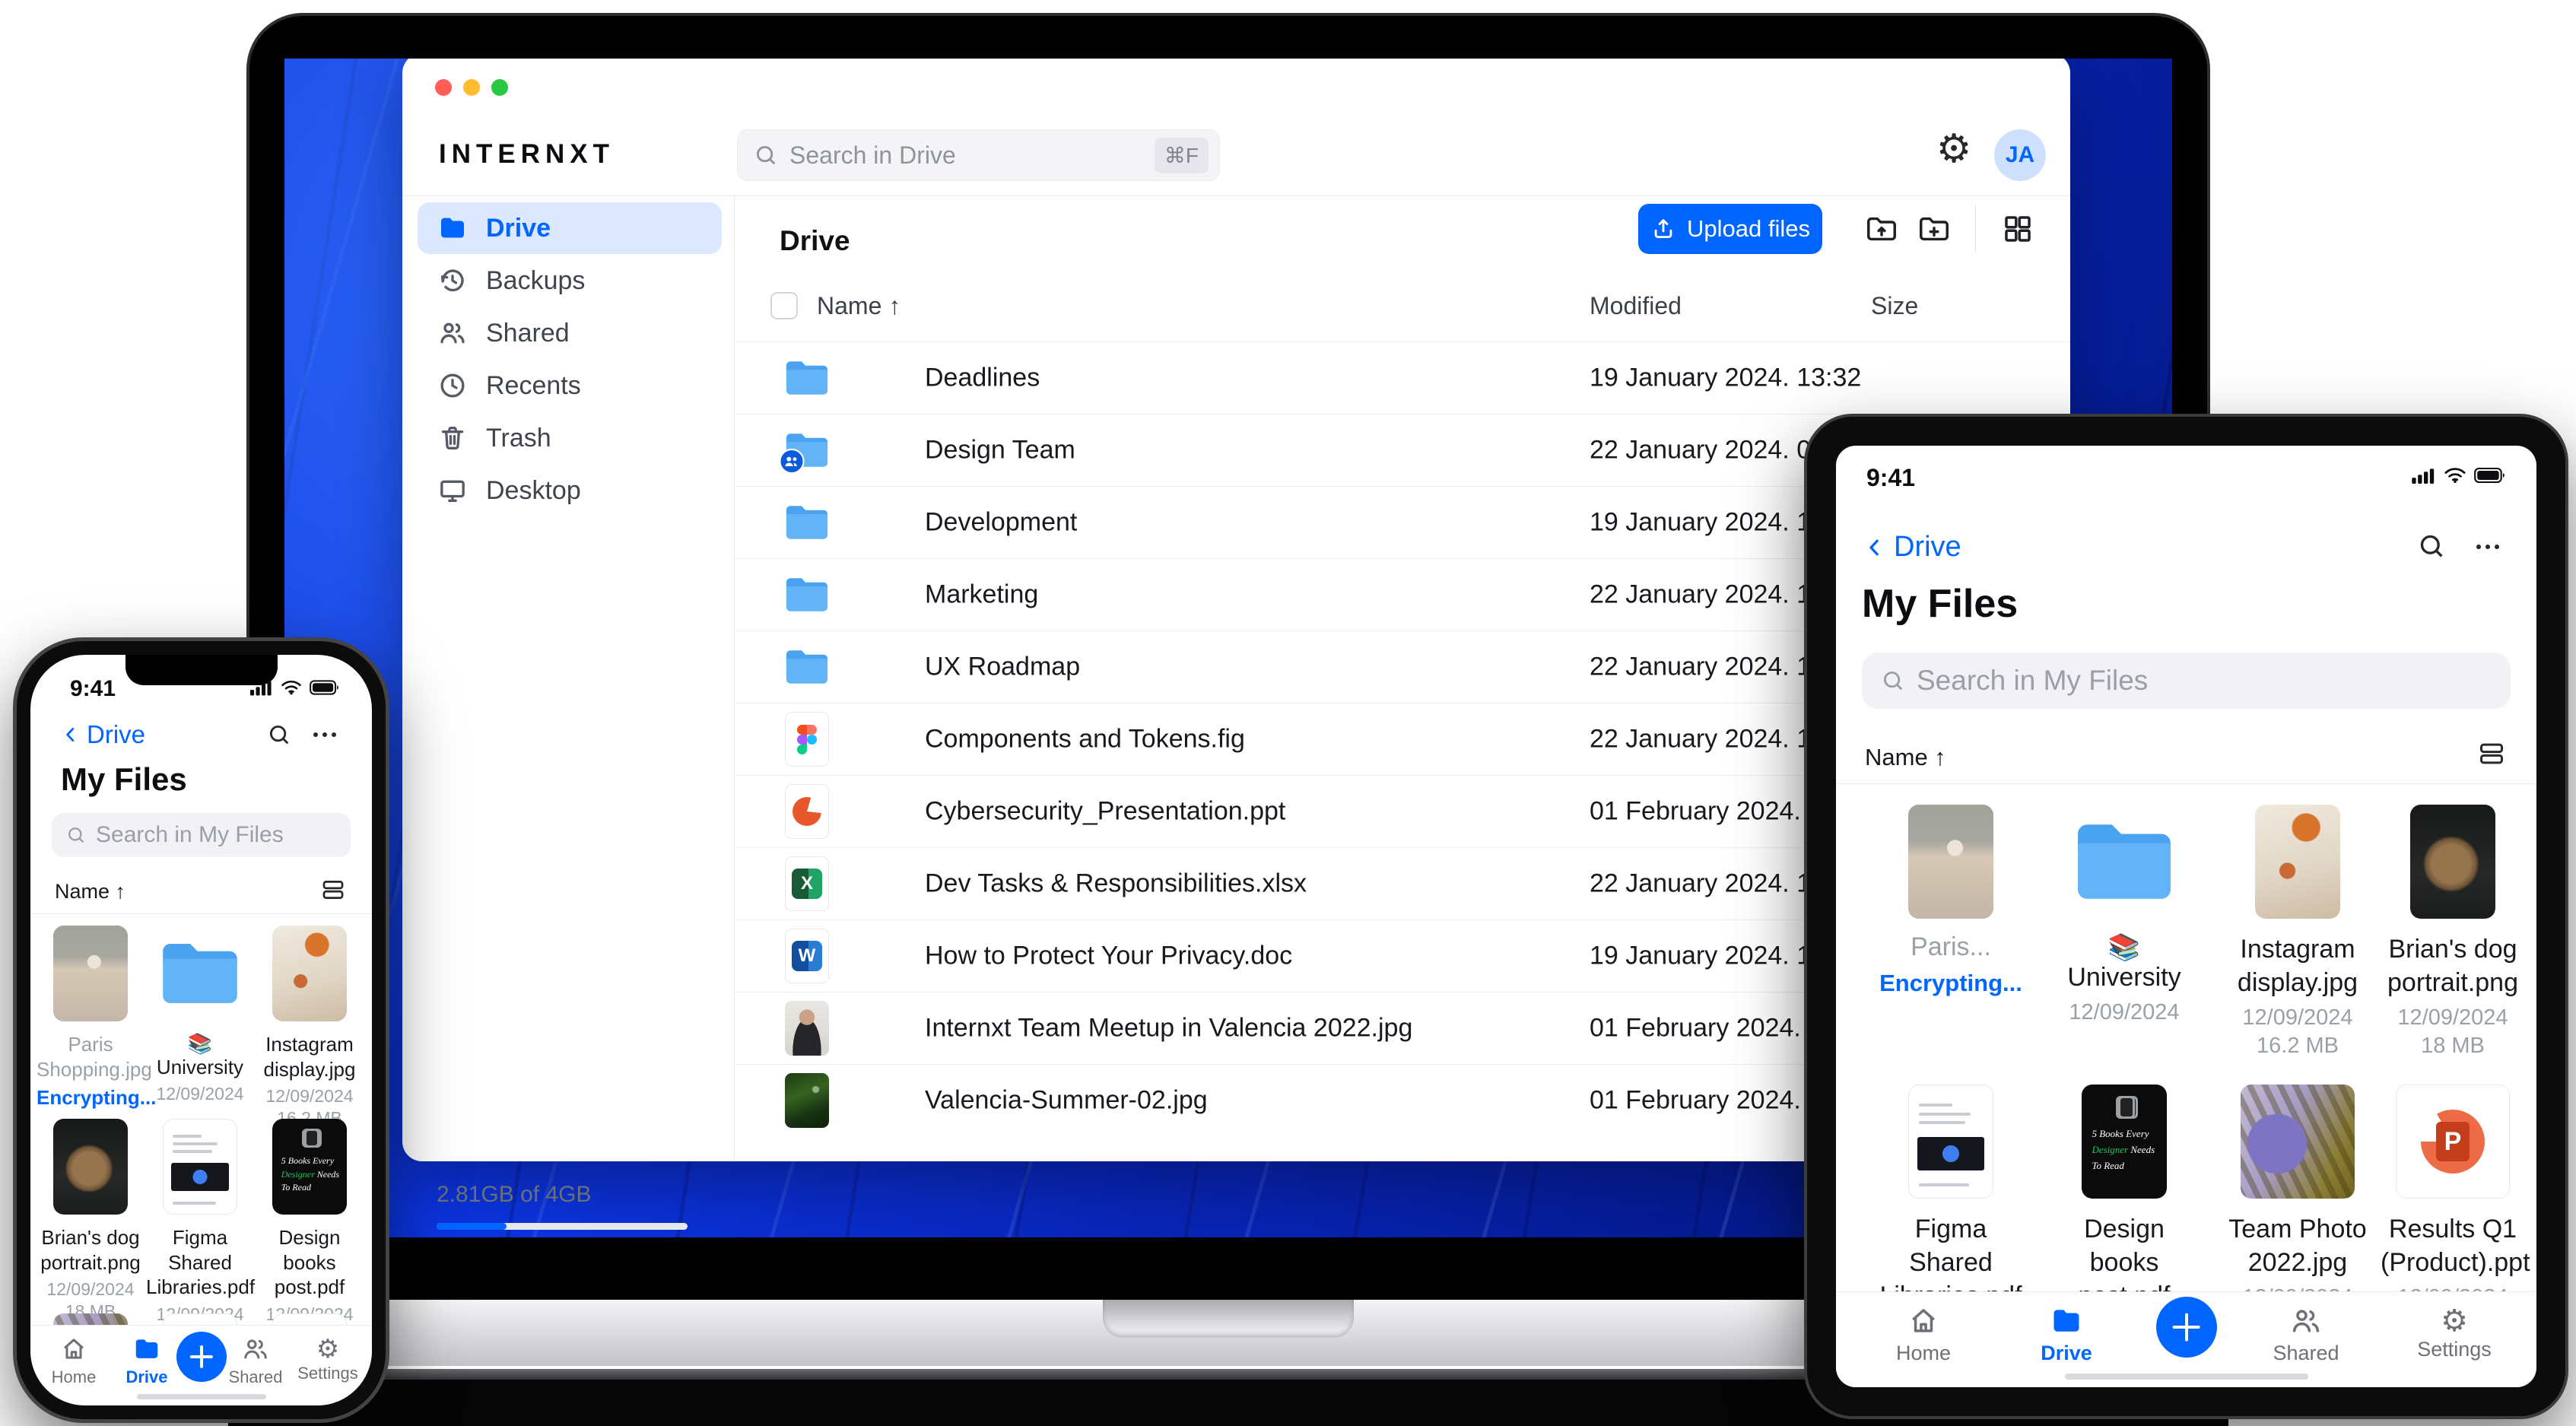 This screenshot has width=2576, height=1426. Describe the element at coordinates (70, 735) in the screenshot. I see `chevron-left-icon` at that location.